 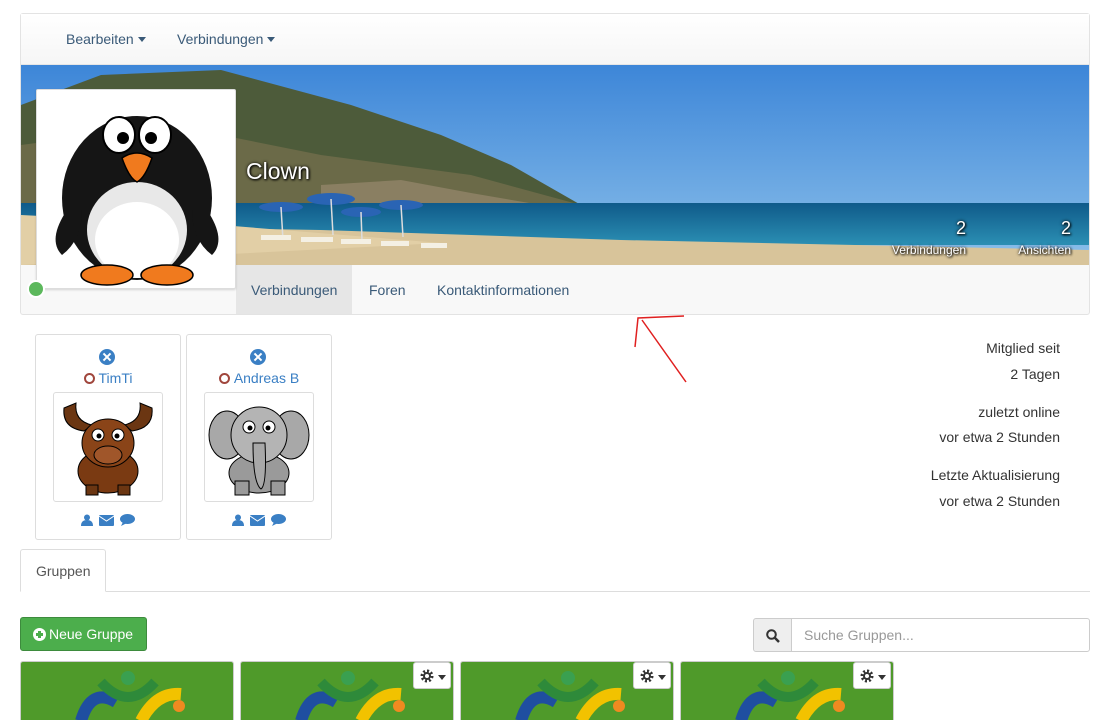 What do you see at coordinates (1035, 237) in the screenshot?
I see `stat-views: 2 Ansichten` at bounding box center [1035, 237].